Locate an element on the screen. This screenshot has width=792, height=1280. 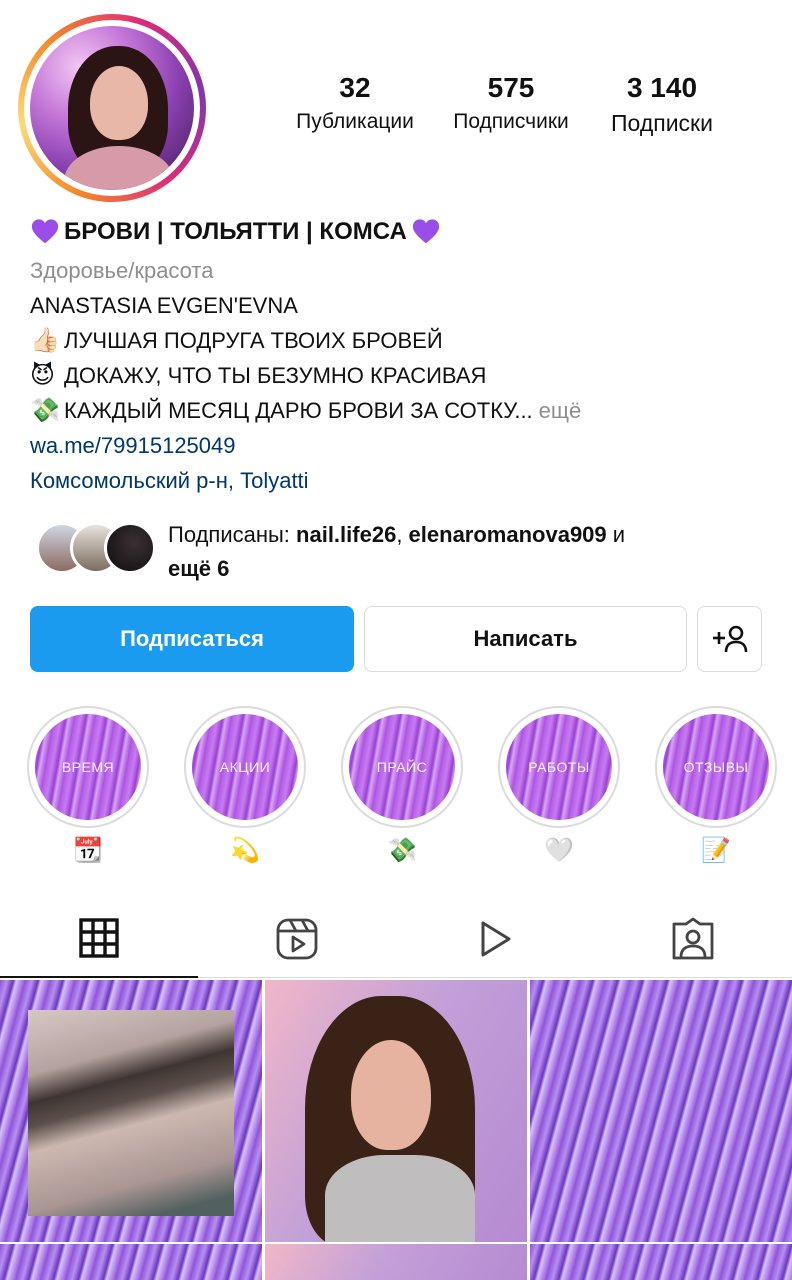
highlight-cover: ОТЗЫВЫ is located at coordinates (716, 767).